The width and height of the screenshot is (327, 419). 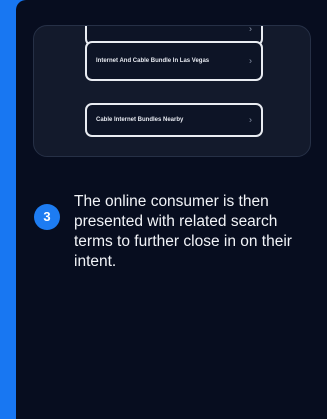 What do you see at coordinates (47, 217) in the screenshot?
I see `step-number-badge: 3` at bounding box center [47, 217].